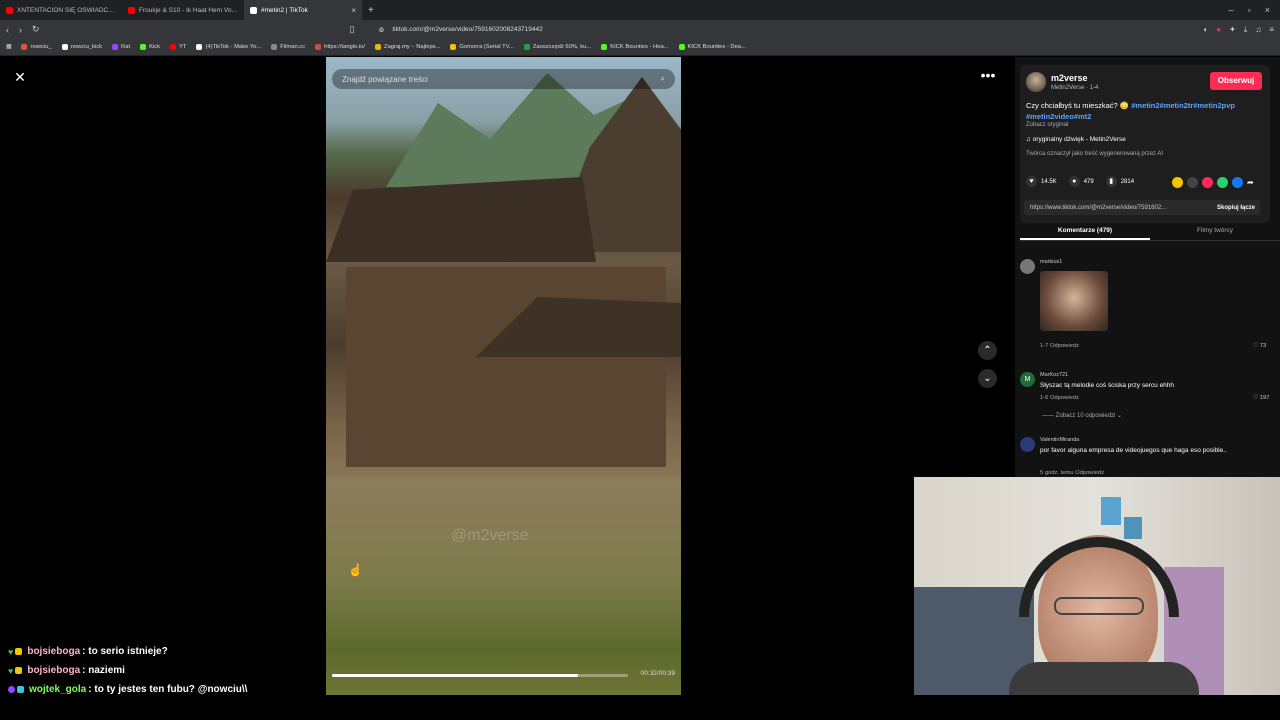 Image resolution: width=1280 pixels, height=720 pixels. What do you see at coordinates (1054, 375) in the screenshot?
I see `comment-author: MarKoz721` at bounding box center [1054, 375].